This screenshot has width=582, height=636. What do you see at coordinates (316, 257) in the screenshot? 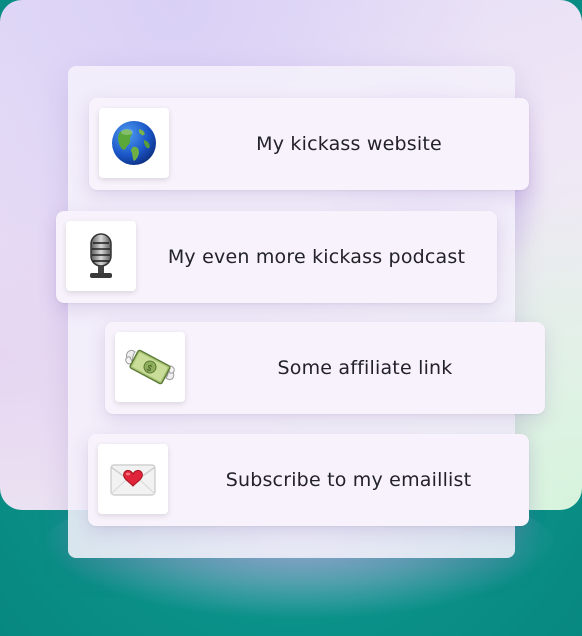
I see `link-label: My even more kickass podcast` at bounding box center [316, 257].